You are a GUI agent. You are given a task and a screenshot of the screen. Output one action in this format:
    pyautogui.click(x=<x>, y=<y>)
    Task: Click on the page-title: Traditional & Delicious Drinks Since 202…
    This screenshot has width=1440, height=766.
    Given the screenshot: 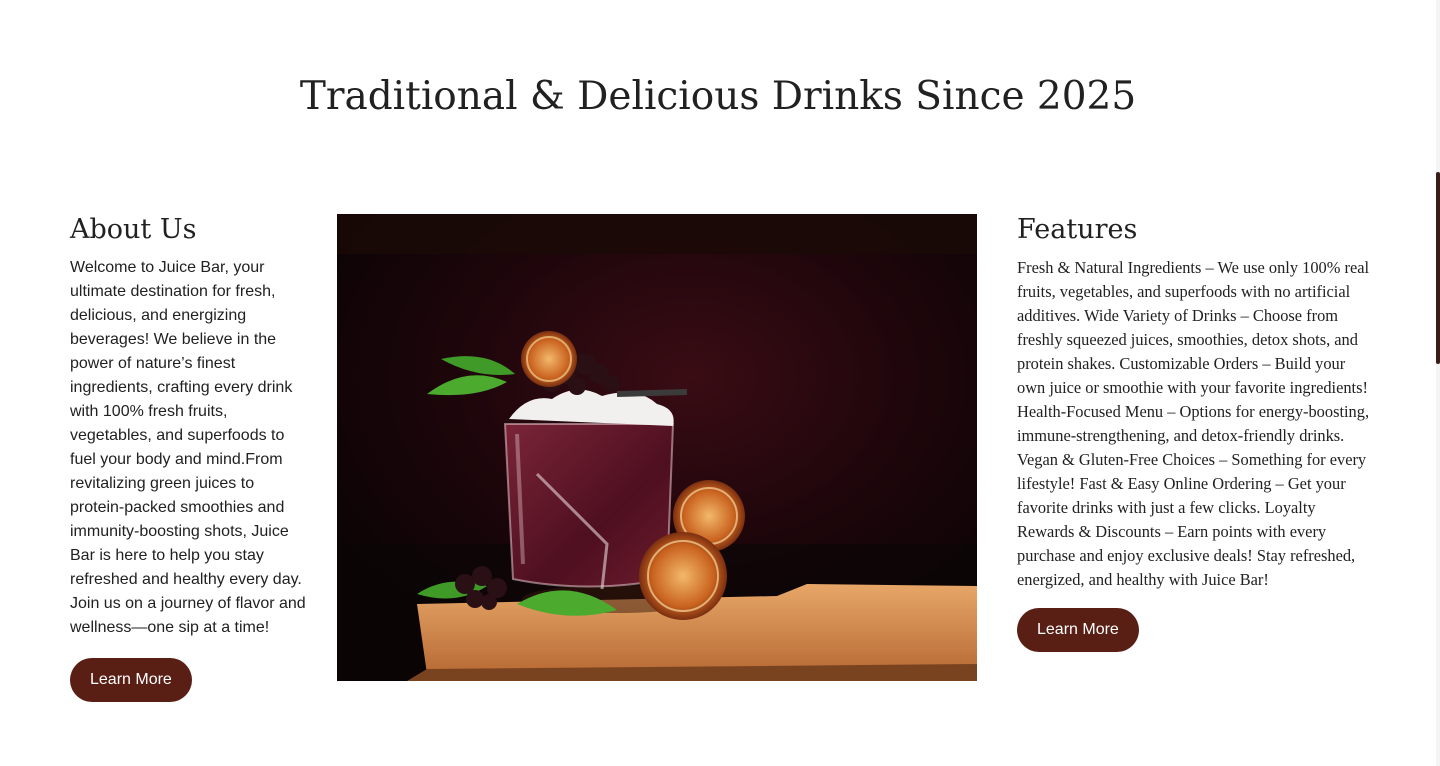 What is the action you would take?
    pyautogui.click(x=718, y=96)
    